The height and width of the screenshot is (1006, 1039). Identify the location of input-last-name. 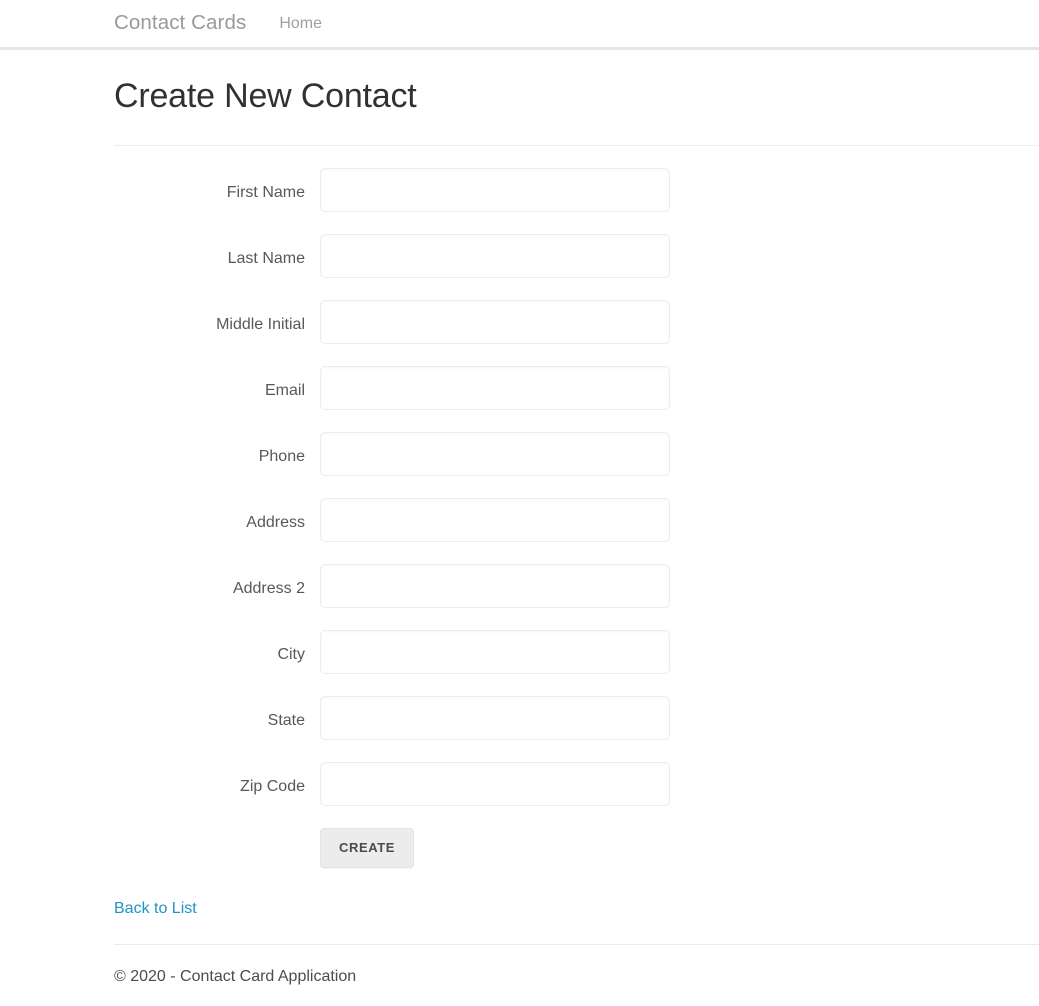
(495, 255).